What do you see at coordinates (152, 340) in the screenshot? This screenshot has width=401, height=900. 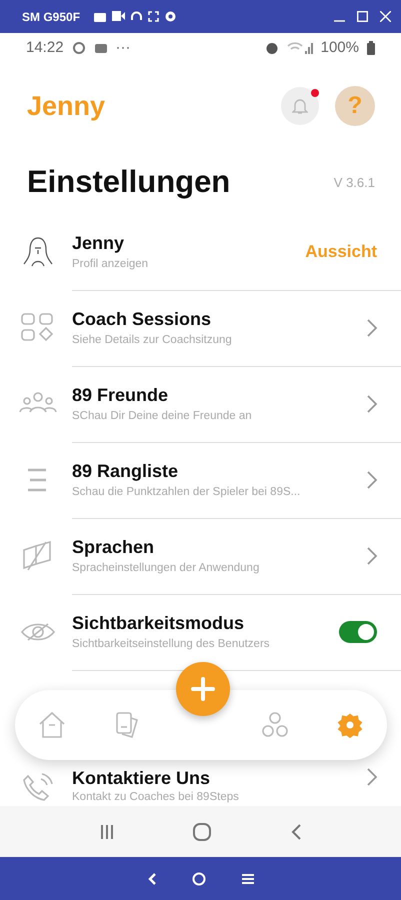 I see `row-subtitle: Siehe Details zur Coachsitzung` at bounding box center [152, 340].